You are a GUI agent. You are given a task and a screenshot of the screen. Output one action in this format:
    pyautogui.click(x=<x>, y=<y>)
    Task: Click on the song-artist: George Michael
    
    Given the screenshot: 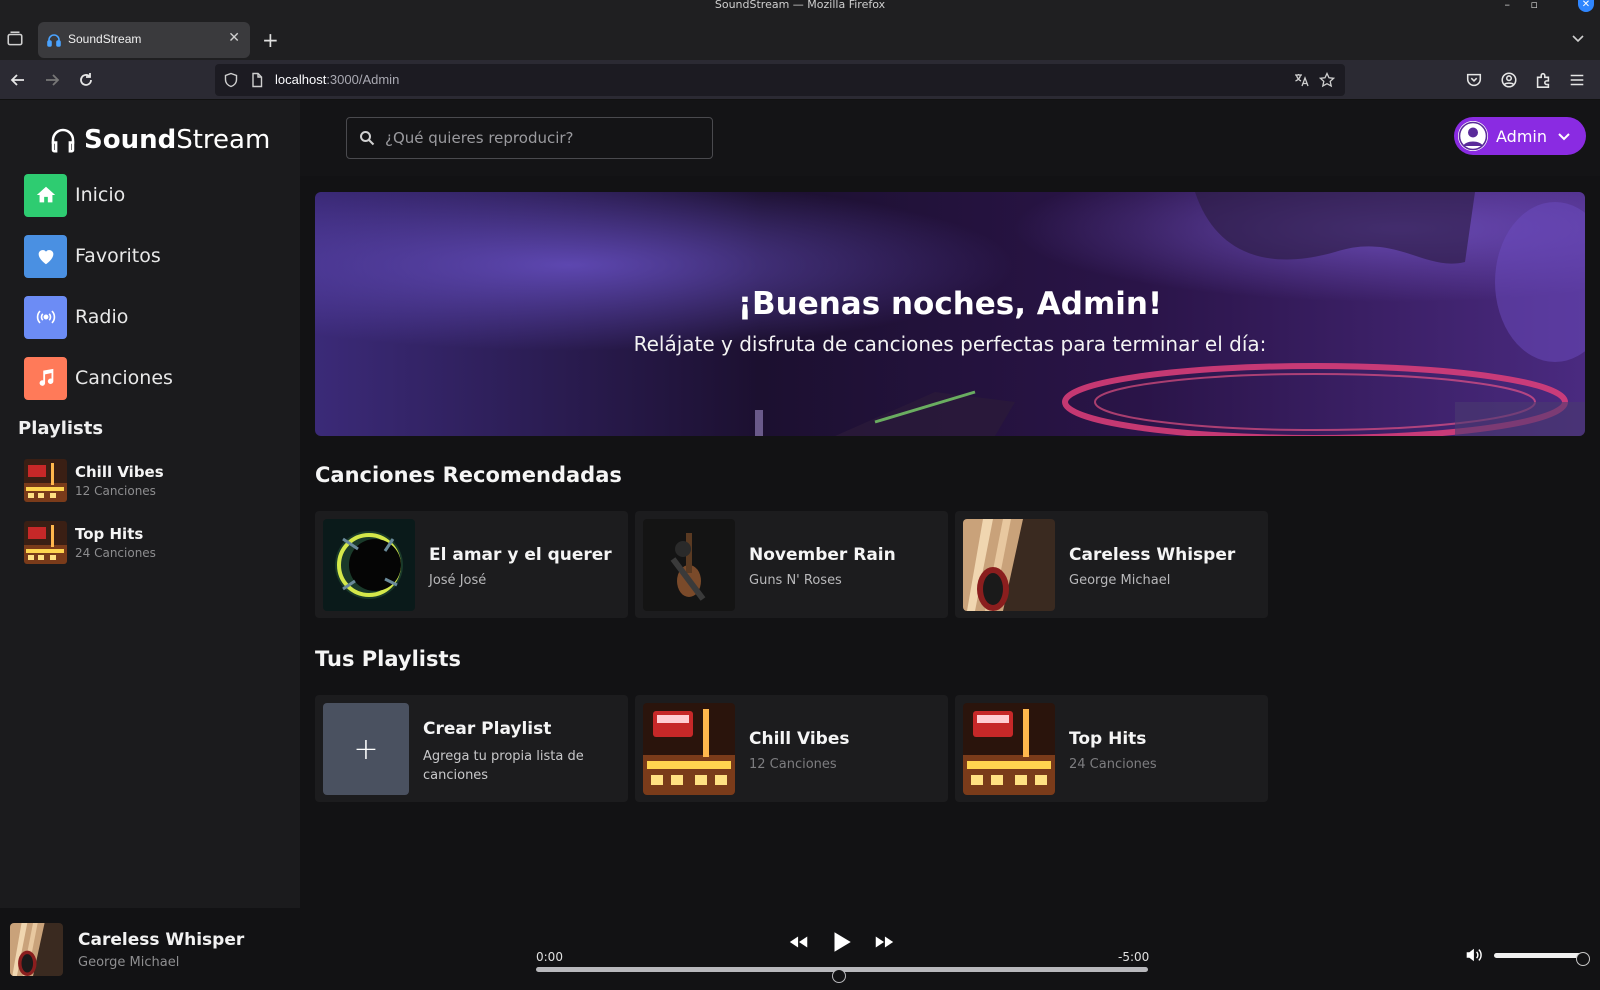 What is the action you would take?
    pyautogui.click(x=1120, y=580)
    